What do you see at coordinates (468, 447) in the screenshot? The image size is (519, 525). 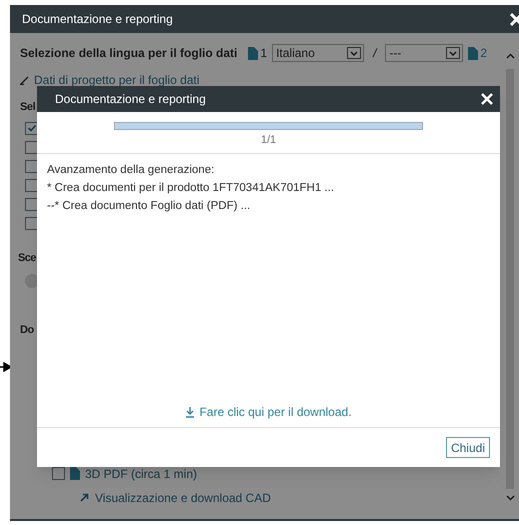 I see `close-button: Chiudi` at bounding box center [468, 447].